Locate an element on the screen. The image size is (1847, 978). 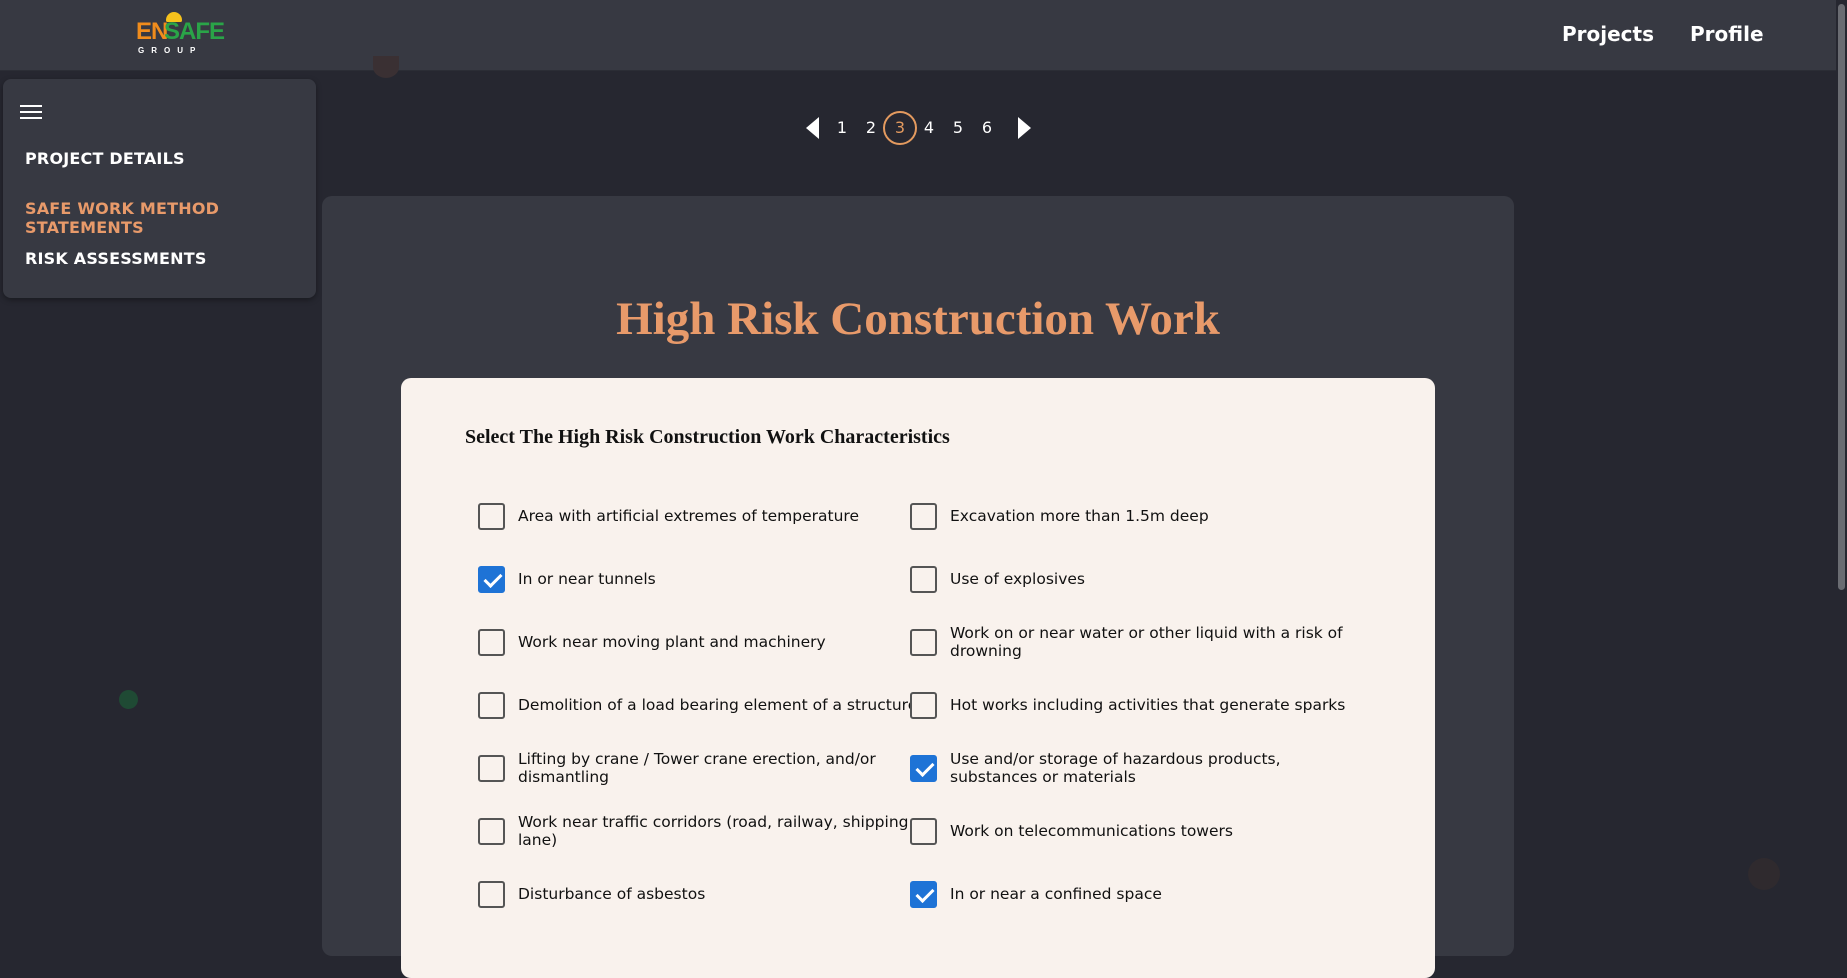
checkbox-option: In or near a confined space is located at coordinates (1130, 894).